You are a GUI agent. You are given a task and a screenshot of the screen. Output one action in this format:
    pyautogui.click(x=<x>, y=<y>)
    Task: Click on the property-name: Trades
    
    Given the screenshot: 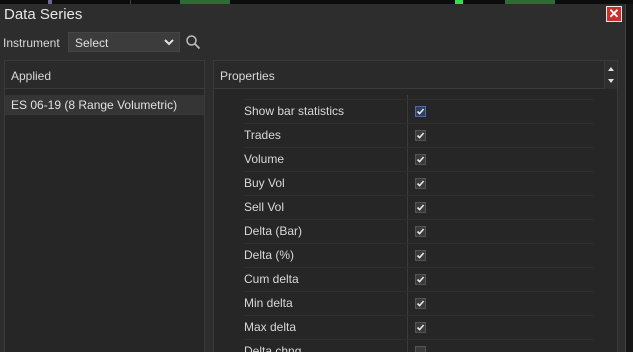 What is the action you would take?
    pyautogui.click(x=262, y=135)
    